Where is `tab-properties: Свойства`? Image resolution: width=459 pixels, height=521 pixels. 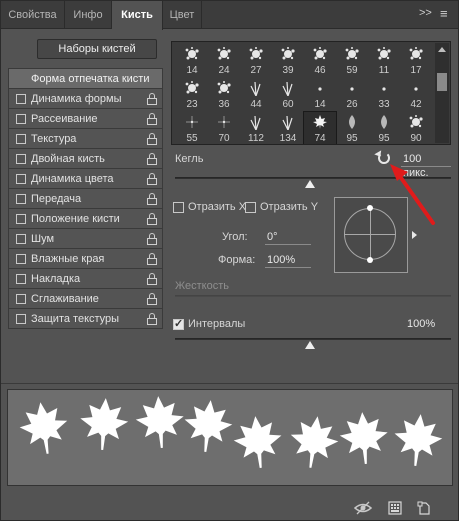
tab-properties: Свойства is located at coordinates (33, 15).